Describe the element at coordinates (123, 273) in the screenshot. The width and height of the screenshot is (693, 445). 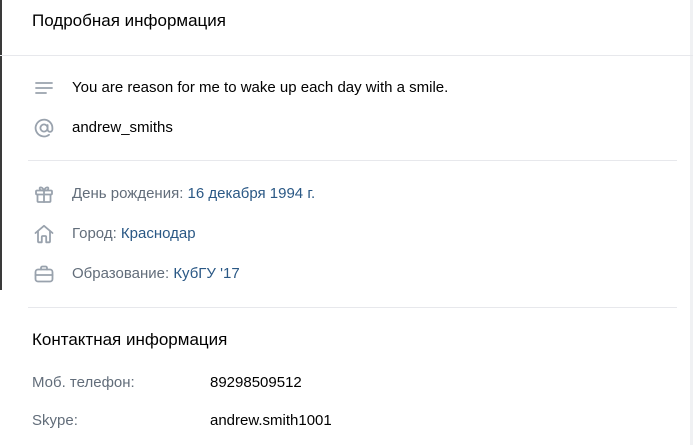
I see `education-label: Образование:` at that location.